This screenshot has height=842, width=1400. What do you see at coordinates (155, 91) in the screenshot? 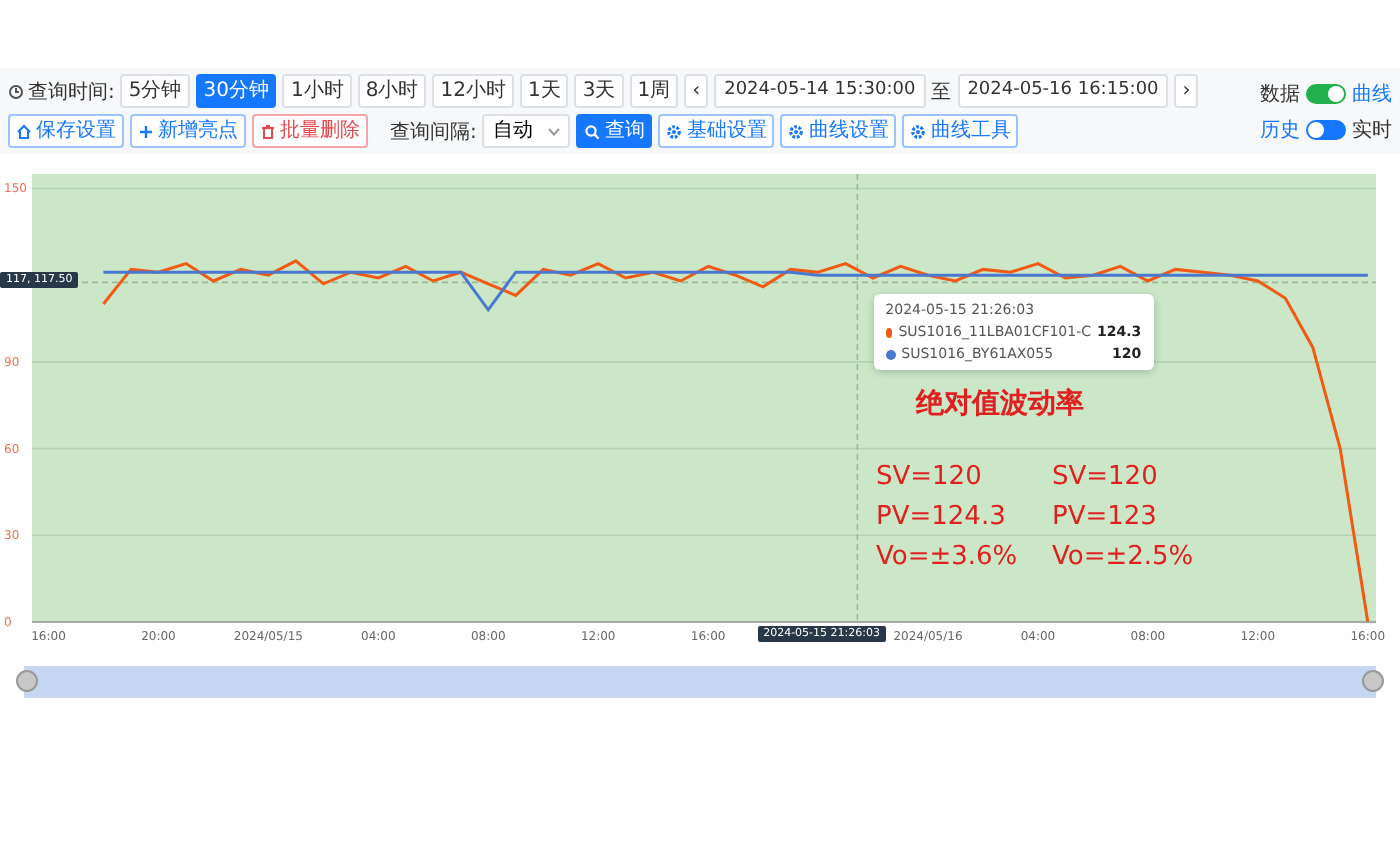
I see `time-range-button: 5分钟` at bounding box center [155, 91].